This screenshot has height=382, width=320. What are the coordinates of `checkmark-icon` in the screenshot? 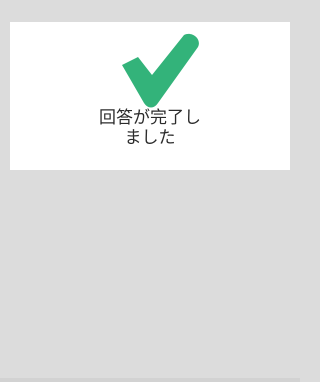 It's located at (160, 70).